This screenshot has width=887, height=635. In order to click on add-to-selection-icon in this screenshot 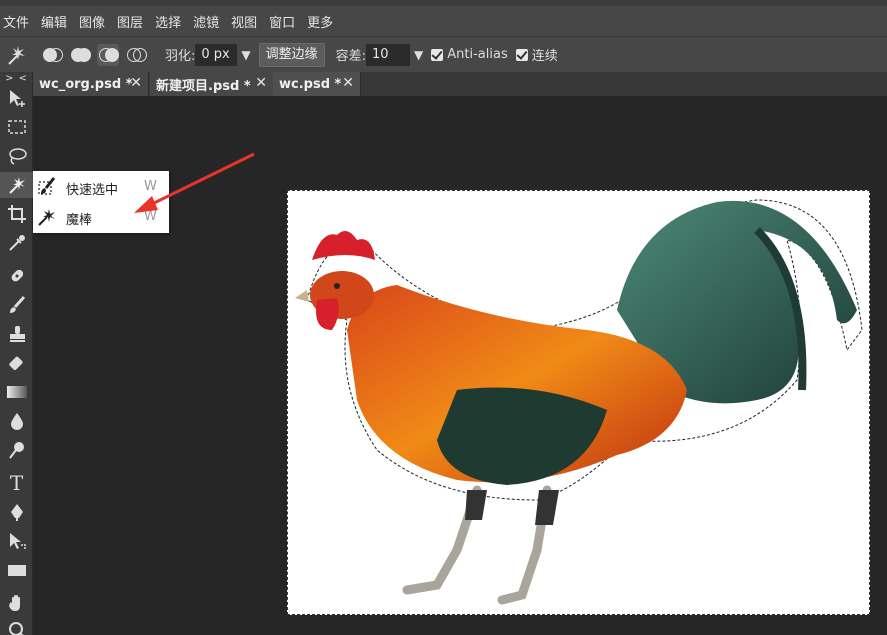, I will do `click(80, 55)`.